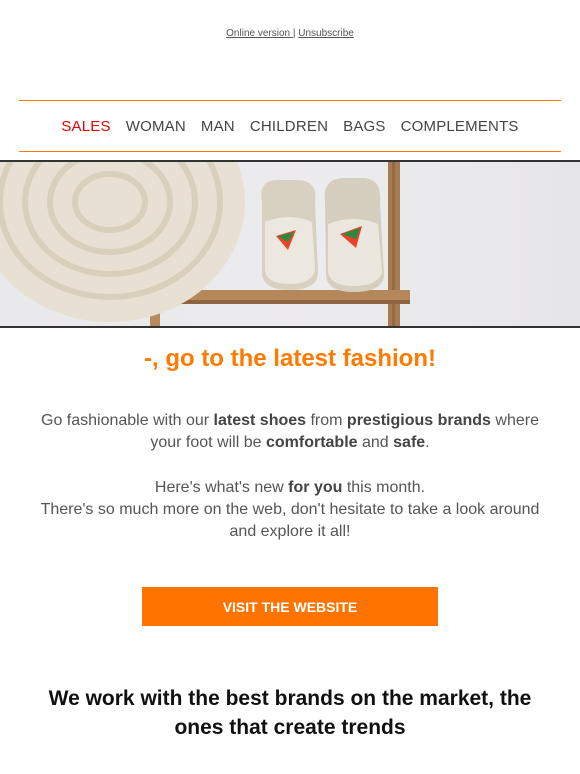  I want to click on unsubscribe-link: Unsubscribe, so click(326, 33).